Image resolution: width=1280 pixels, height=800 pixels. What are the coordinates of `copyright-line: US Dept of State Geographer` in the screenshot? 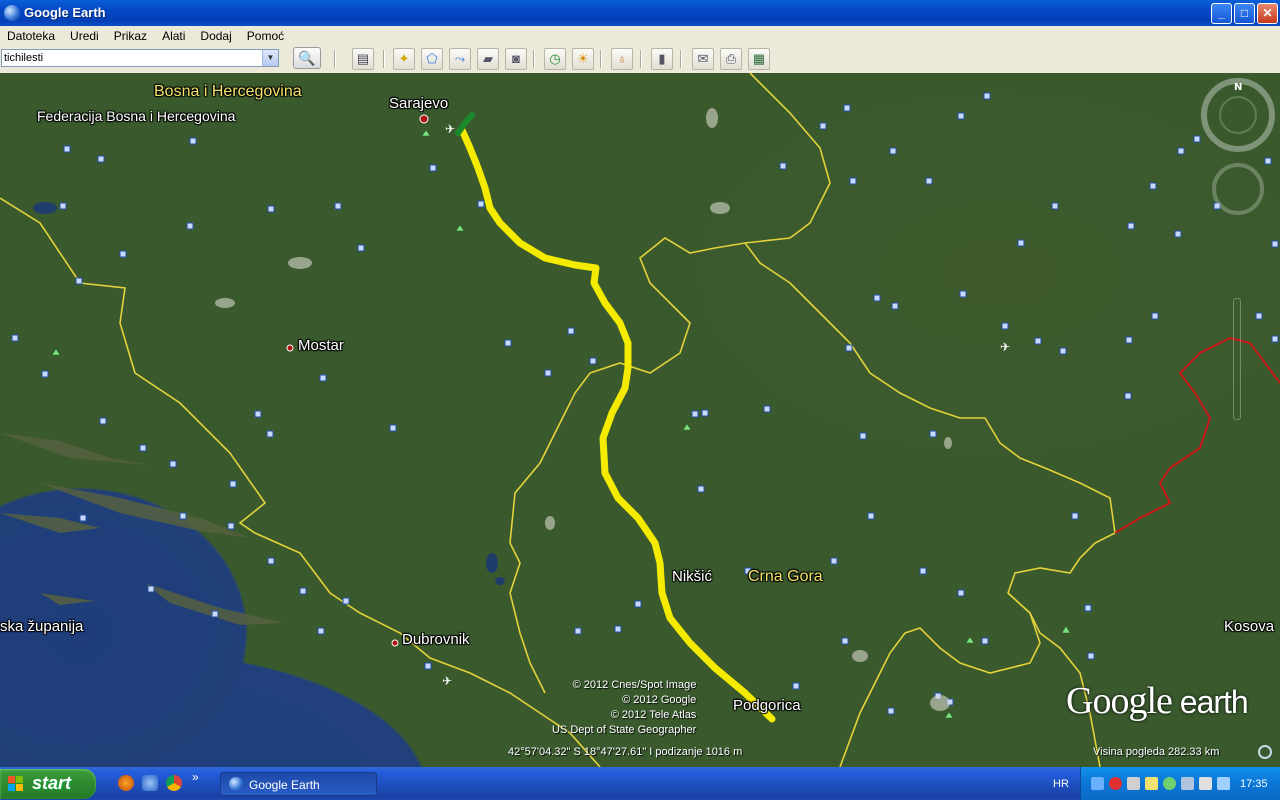 It's located at (624, 730).